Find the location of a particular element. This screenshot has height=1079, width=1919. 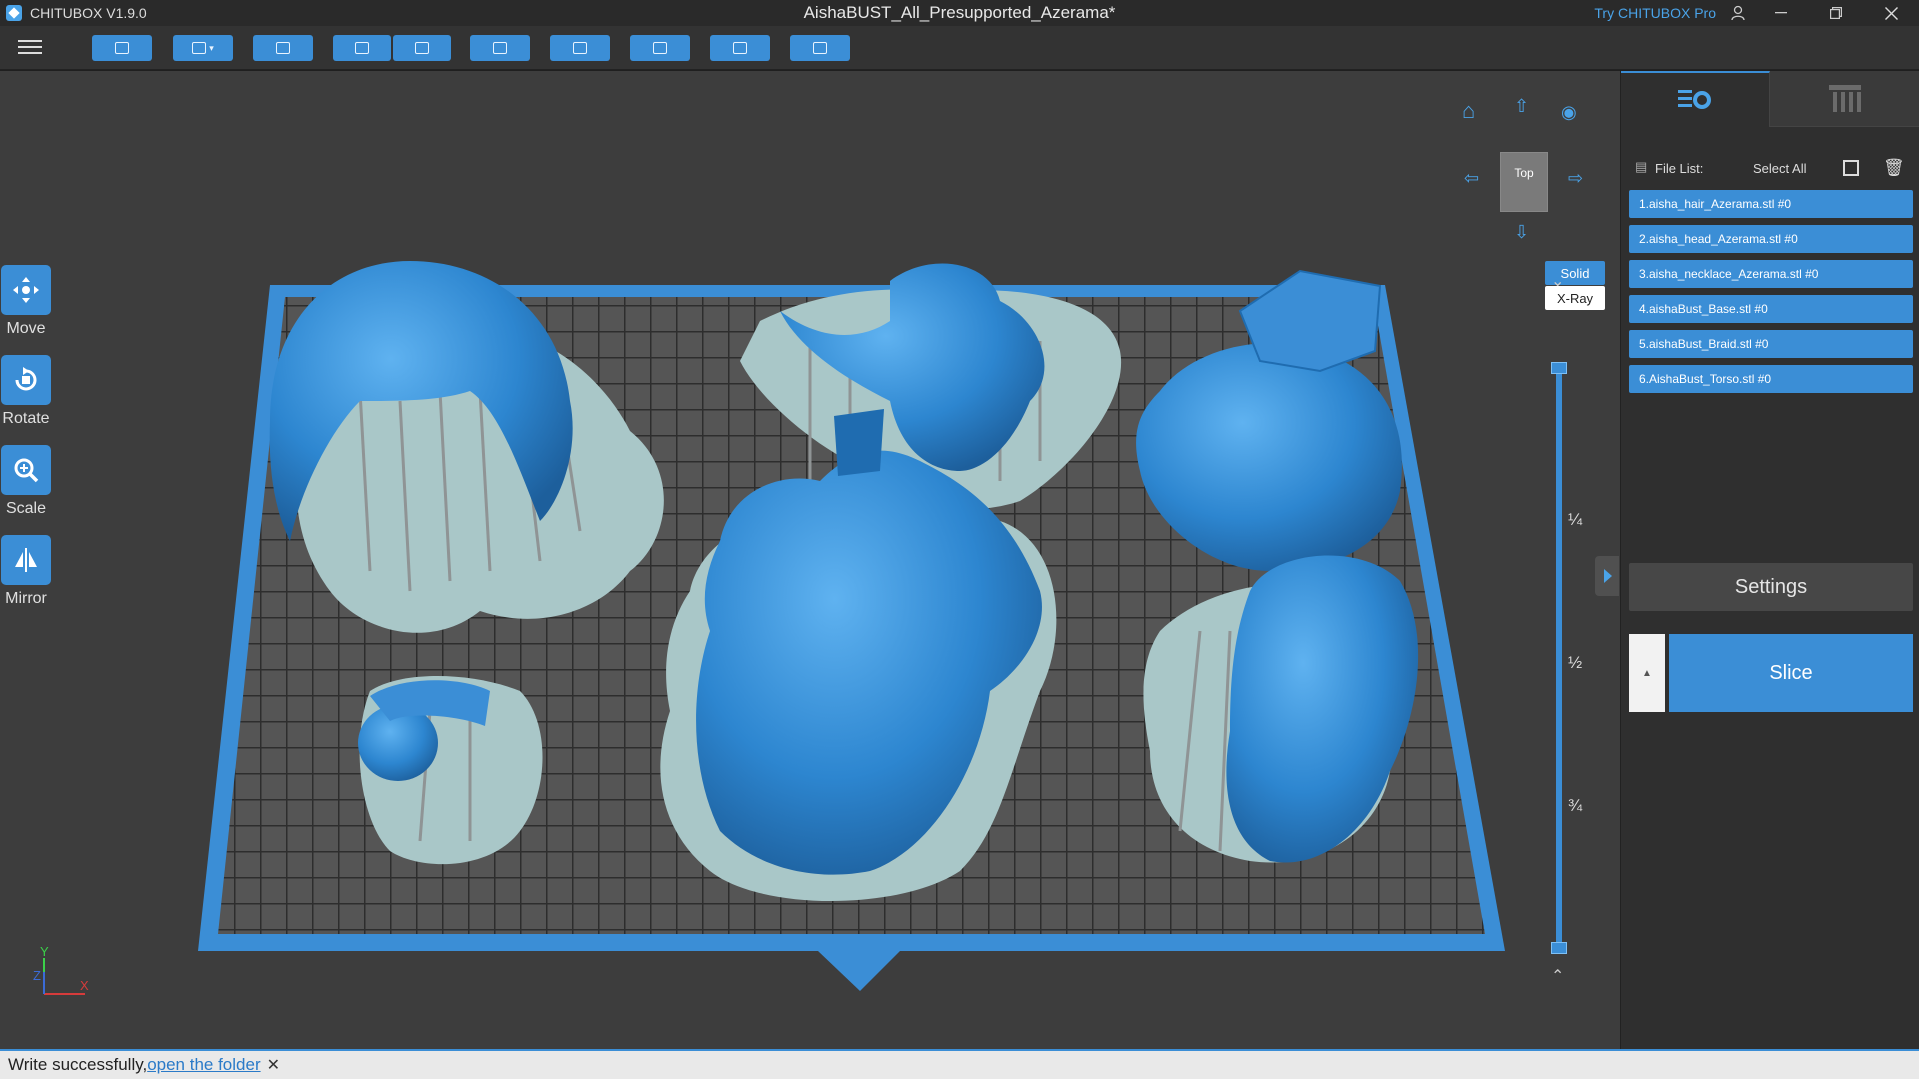

slider-mark-quarter: ¼ is located at coordinates (1575, 519).